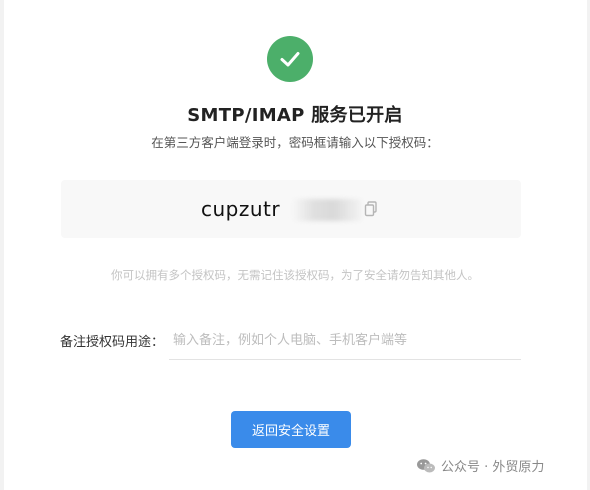 The height and width of the screenshot is (490, 590). I want to click on wechat-icon, so click(426, 465).